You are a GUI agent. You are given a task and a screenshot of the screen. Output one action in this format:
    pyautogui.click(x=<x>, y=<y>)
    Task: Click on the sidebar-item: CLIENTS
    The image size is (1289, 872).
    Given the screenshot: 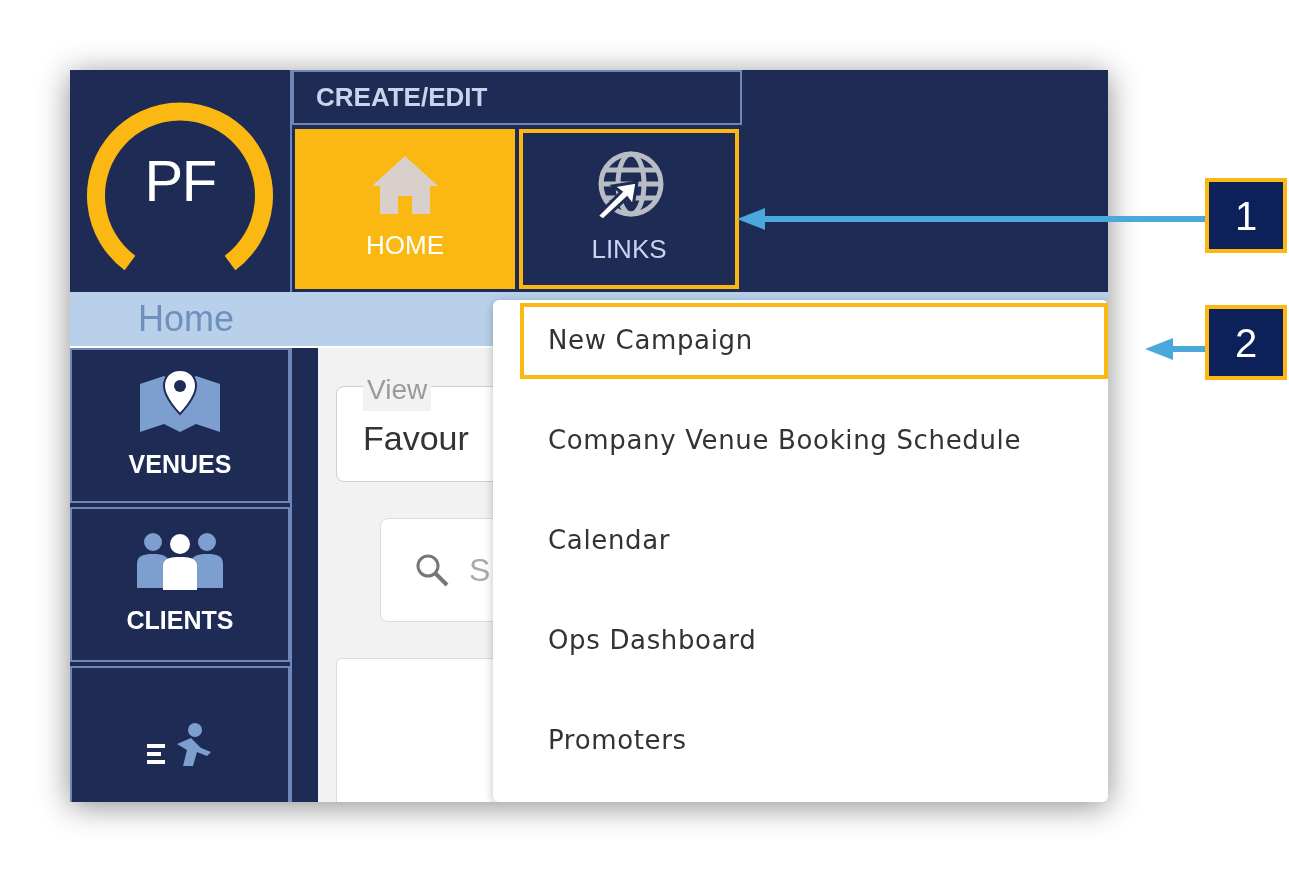 What is the action you would take?
    pyautogui.click(x=180, y=584)
    